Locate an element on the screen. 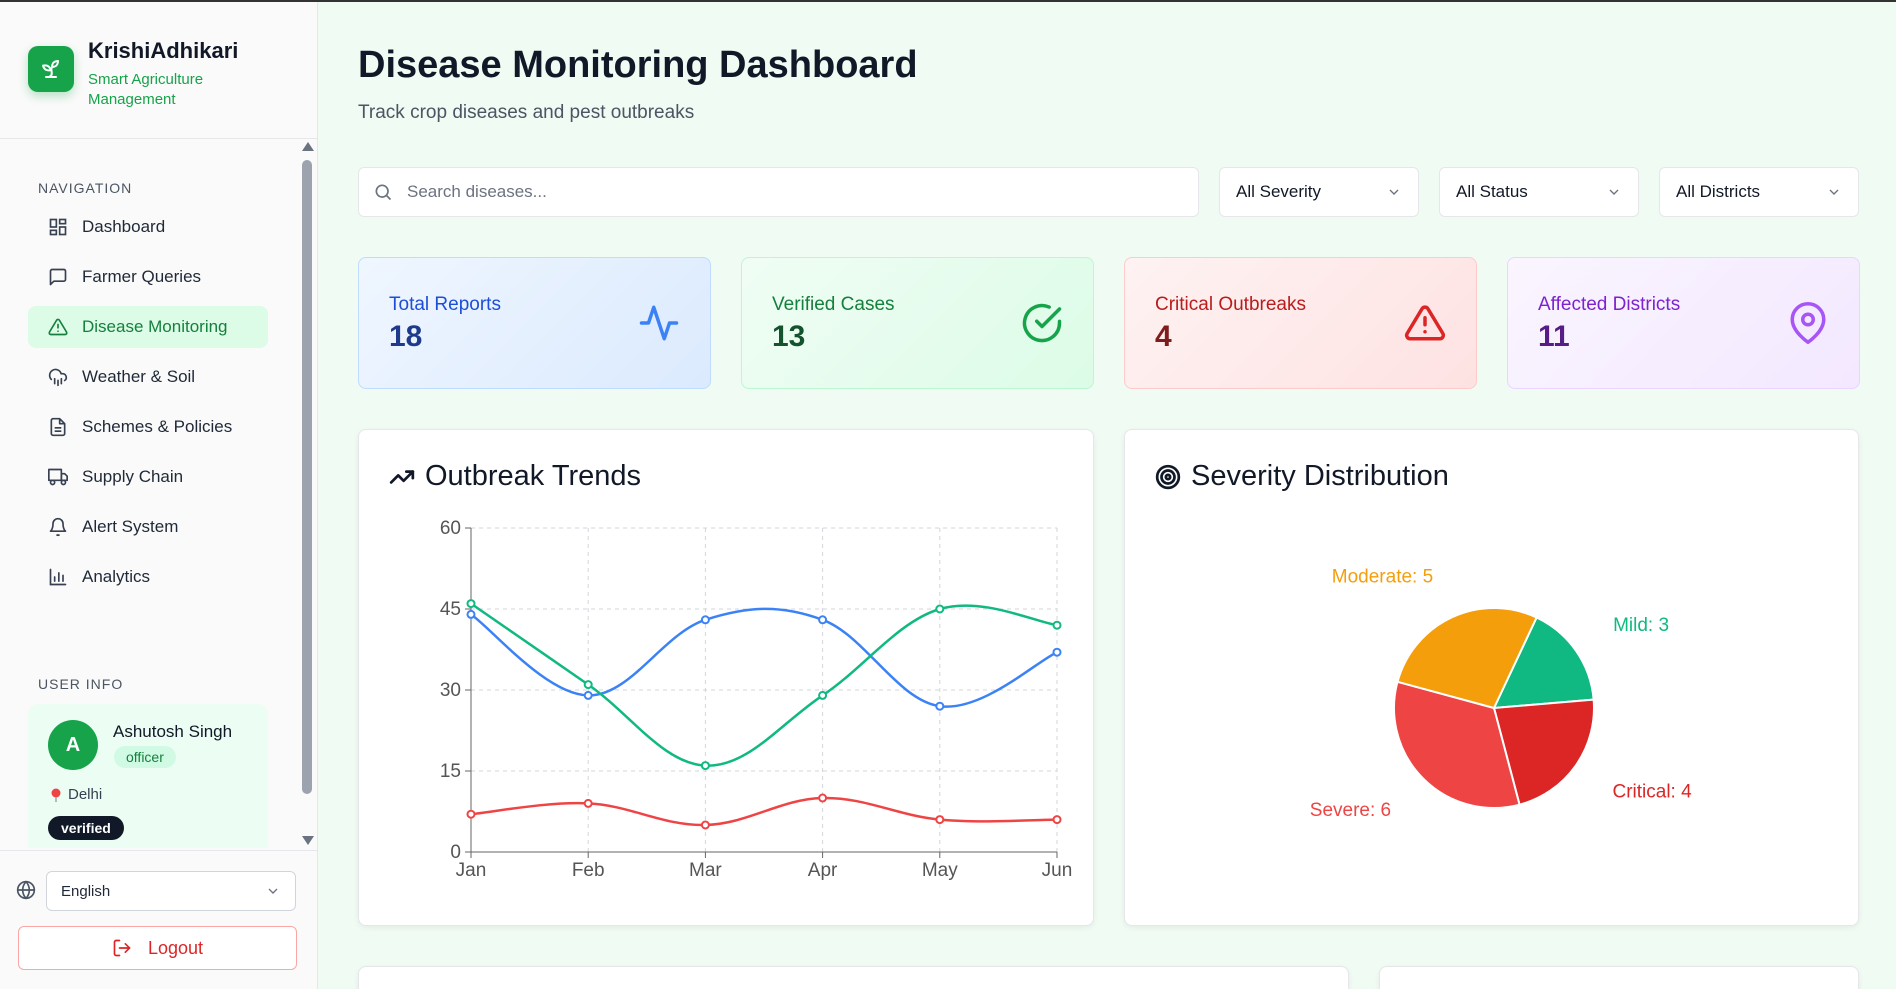 Image resolution: width=1896 pixels, height=989 pixels. district-filter: All Districts is located at coordinates (1759, 192).